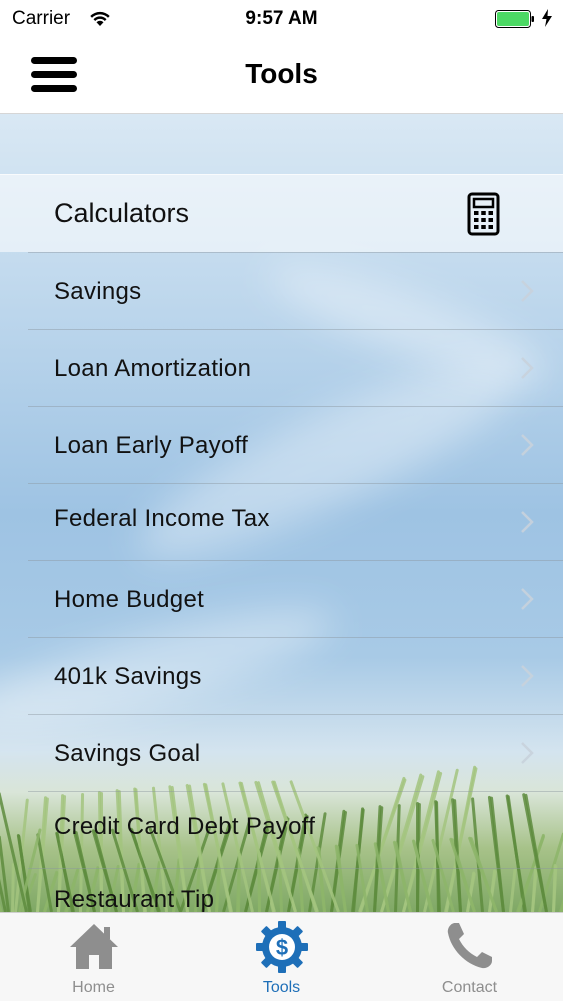 This screenshot has height=1001, width=563. Describe the element at coordinates (128, 676) in the screenshot. I see `list-item-label: 401k Savings` at that location.